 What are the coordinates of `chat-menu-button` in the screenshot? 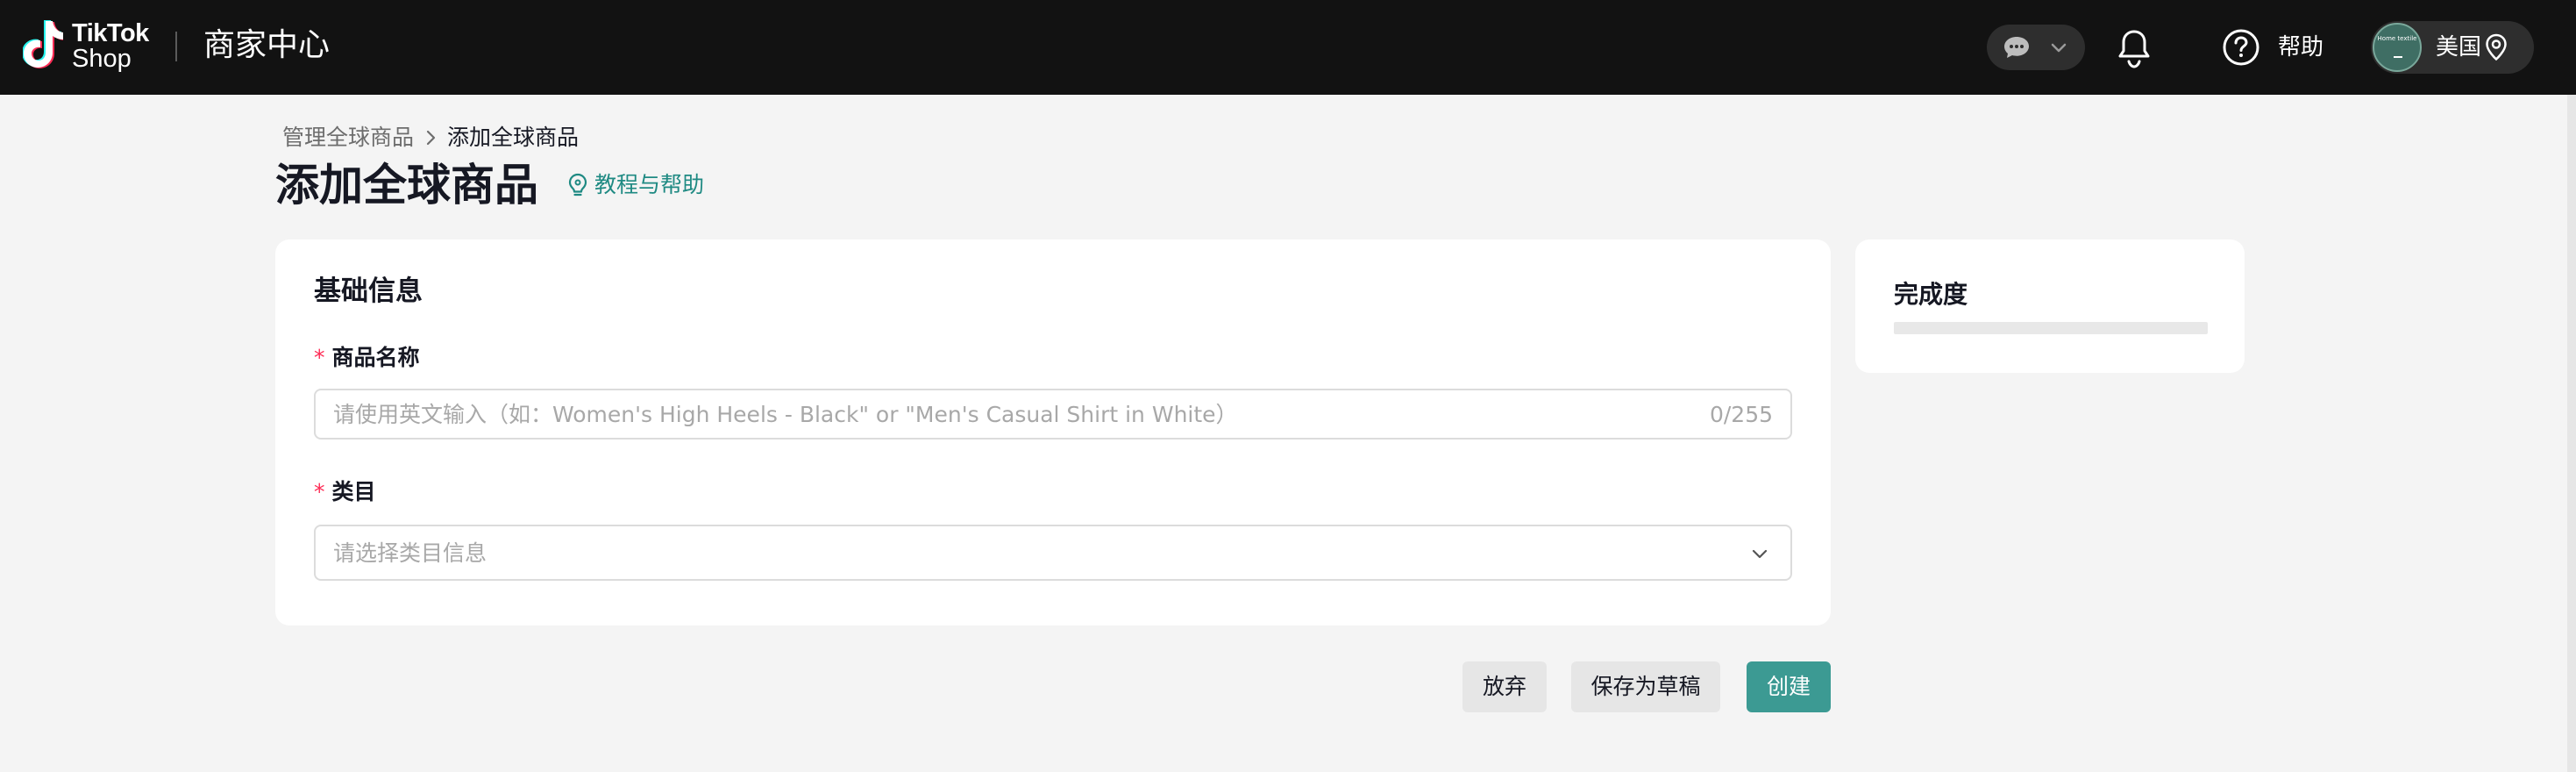 It's located at (2036, 47).